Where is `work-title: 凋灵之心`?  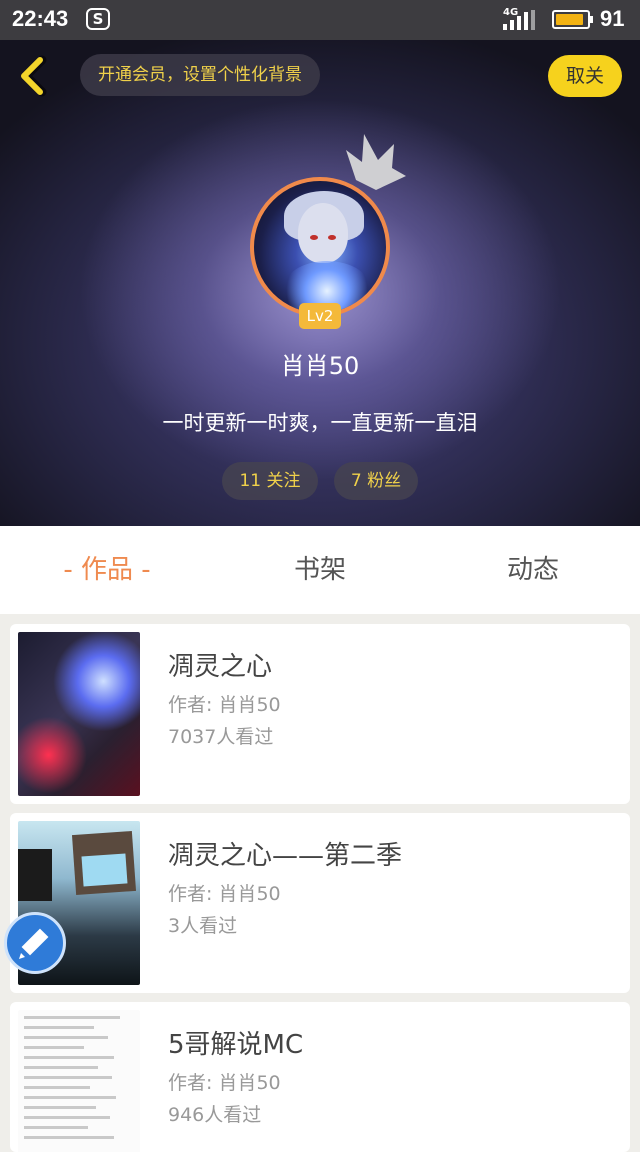
work-title: 凋灵之心 is located at coordinates (220, 667).